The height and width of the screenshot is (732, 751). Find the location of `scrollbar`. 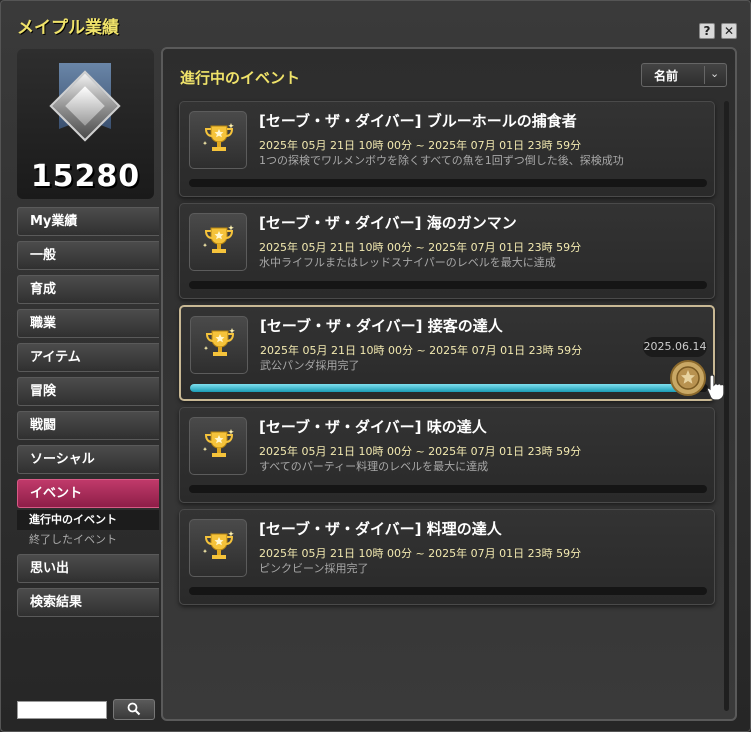

scrollbar is located at coordinates (726, 406).